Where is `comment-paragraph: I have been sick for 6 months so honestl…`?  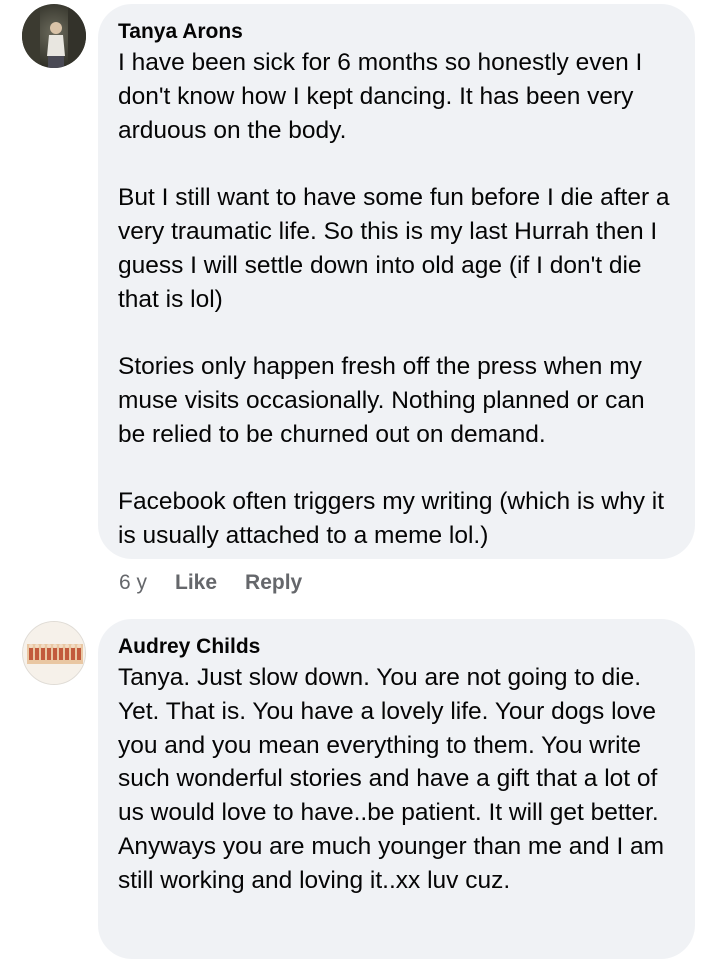 comment-paragraph: I have been sick for 6 months so honestl… is located at coordinates (380, 96).